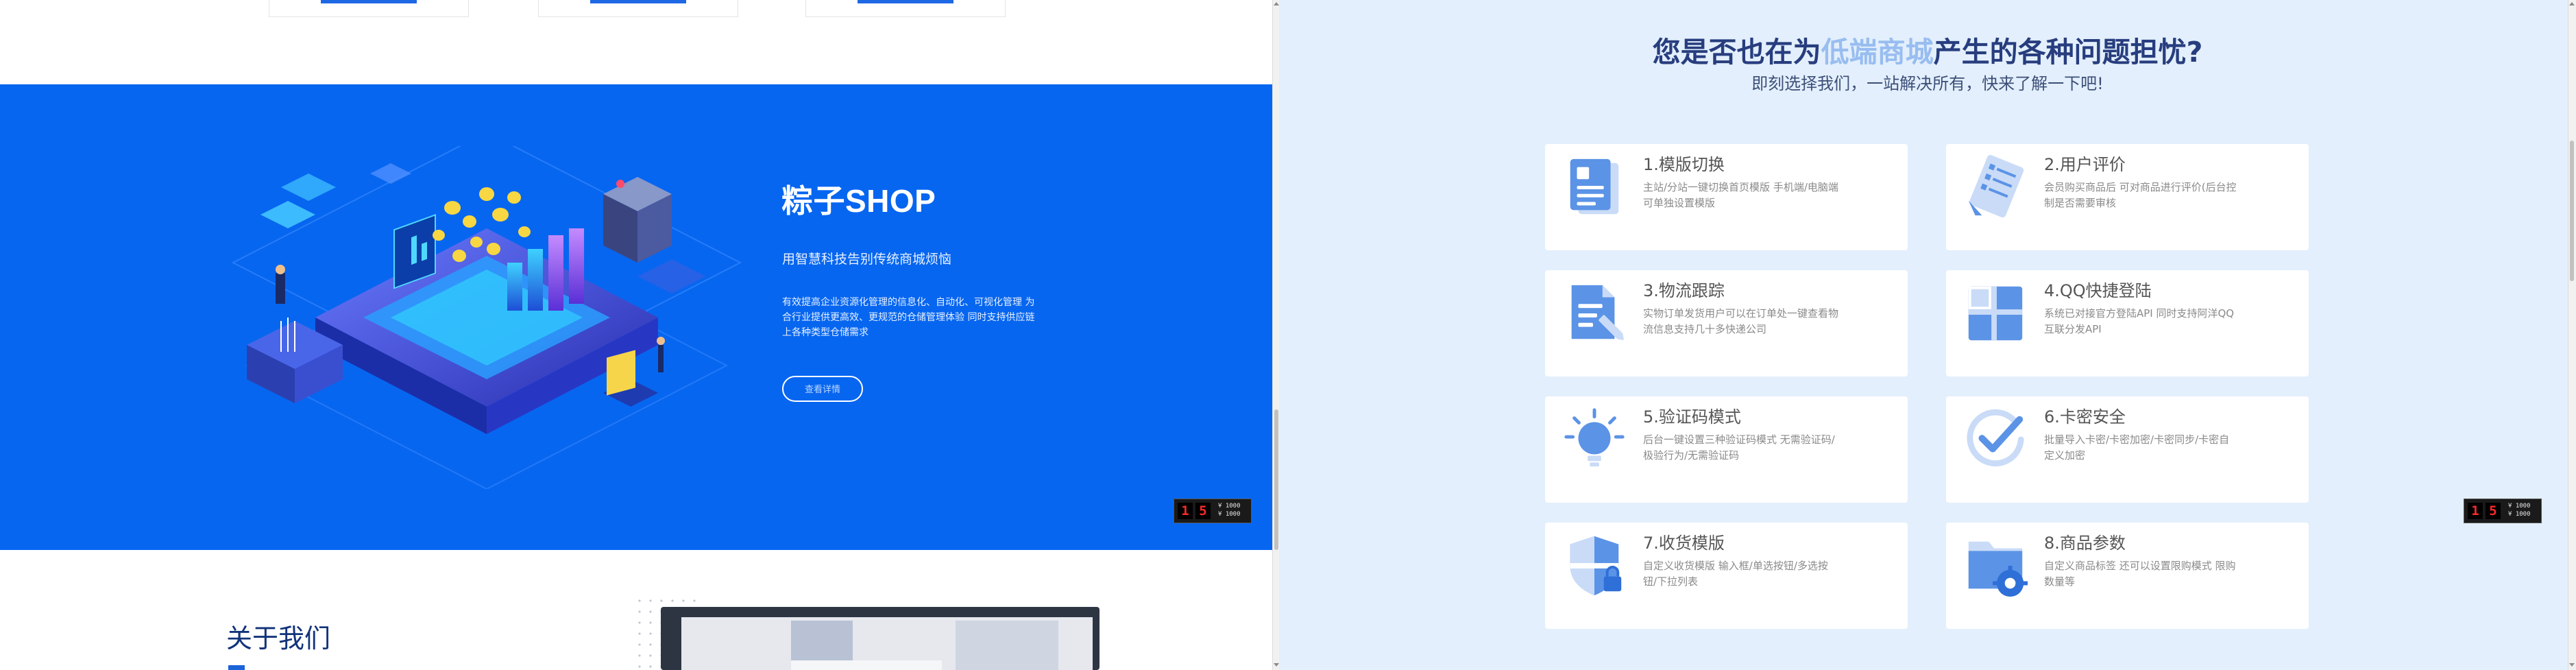  What do you see at coordinates (1692, 417) in the screenshot?
I see `feature-title: 5.验证码模式` at bounding box center [1692, 417].